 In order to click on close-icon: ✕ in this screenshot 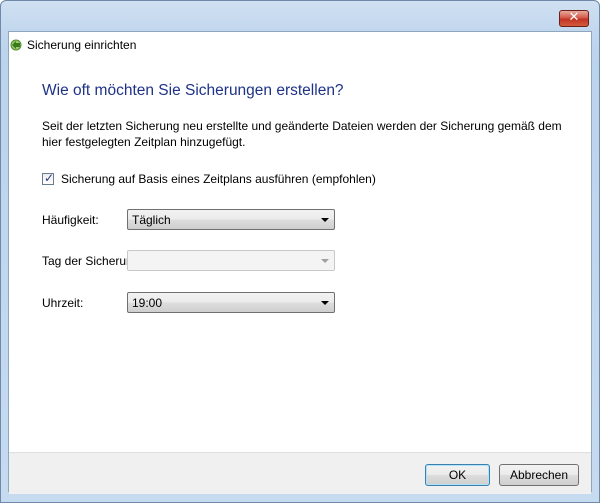, I will do `click(574, 17)`.